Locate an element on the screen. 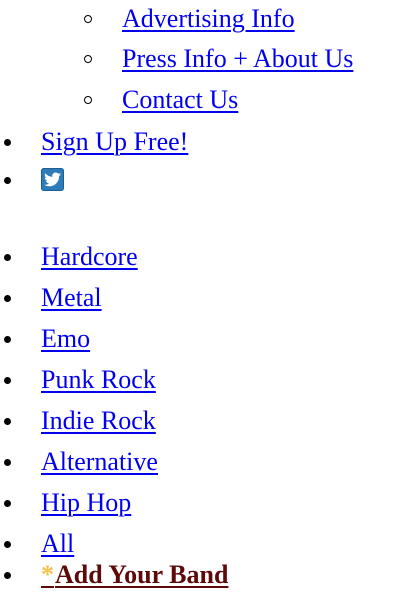 The height and width of the screenshot is (592, 401). genre-metal-link: Metal is located at coordinates (71, 298).